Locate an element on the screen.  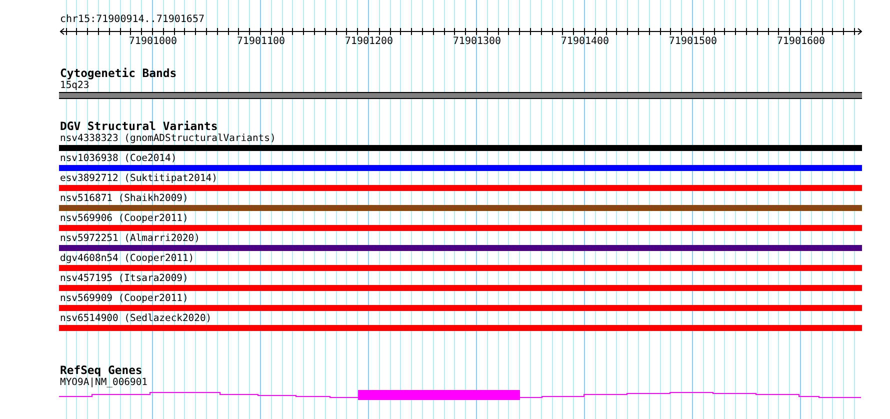
track-title: Cytogenetic Bands is located at coordinates (118, 73).